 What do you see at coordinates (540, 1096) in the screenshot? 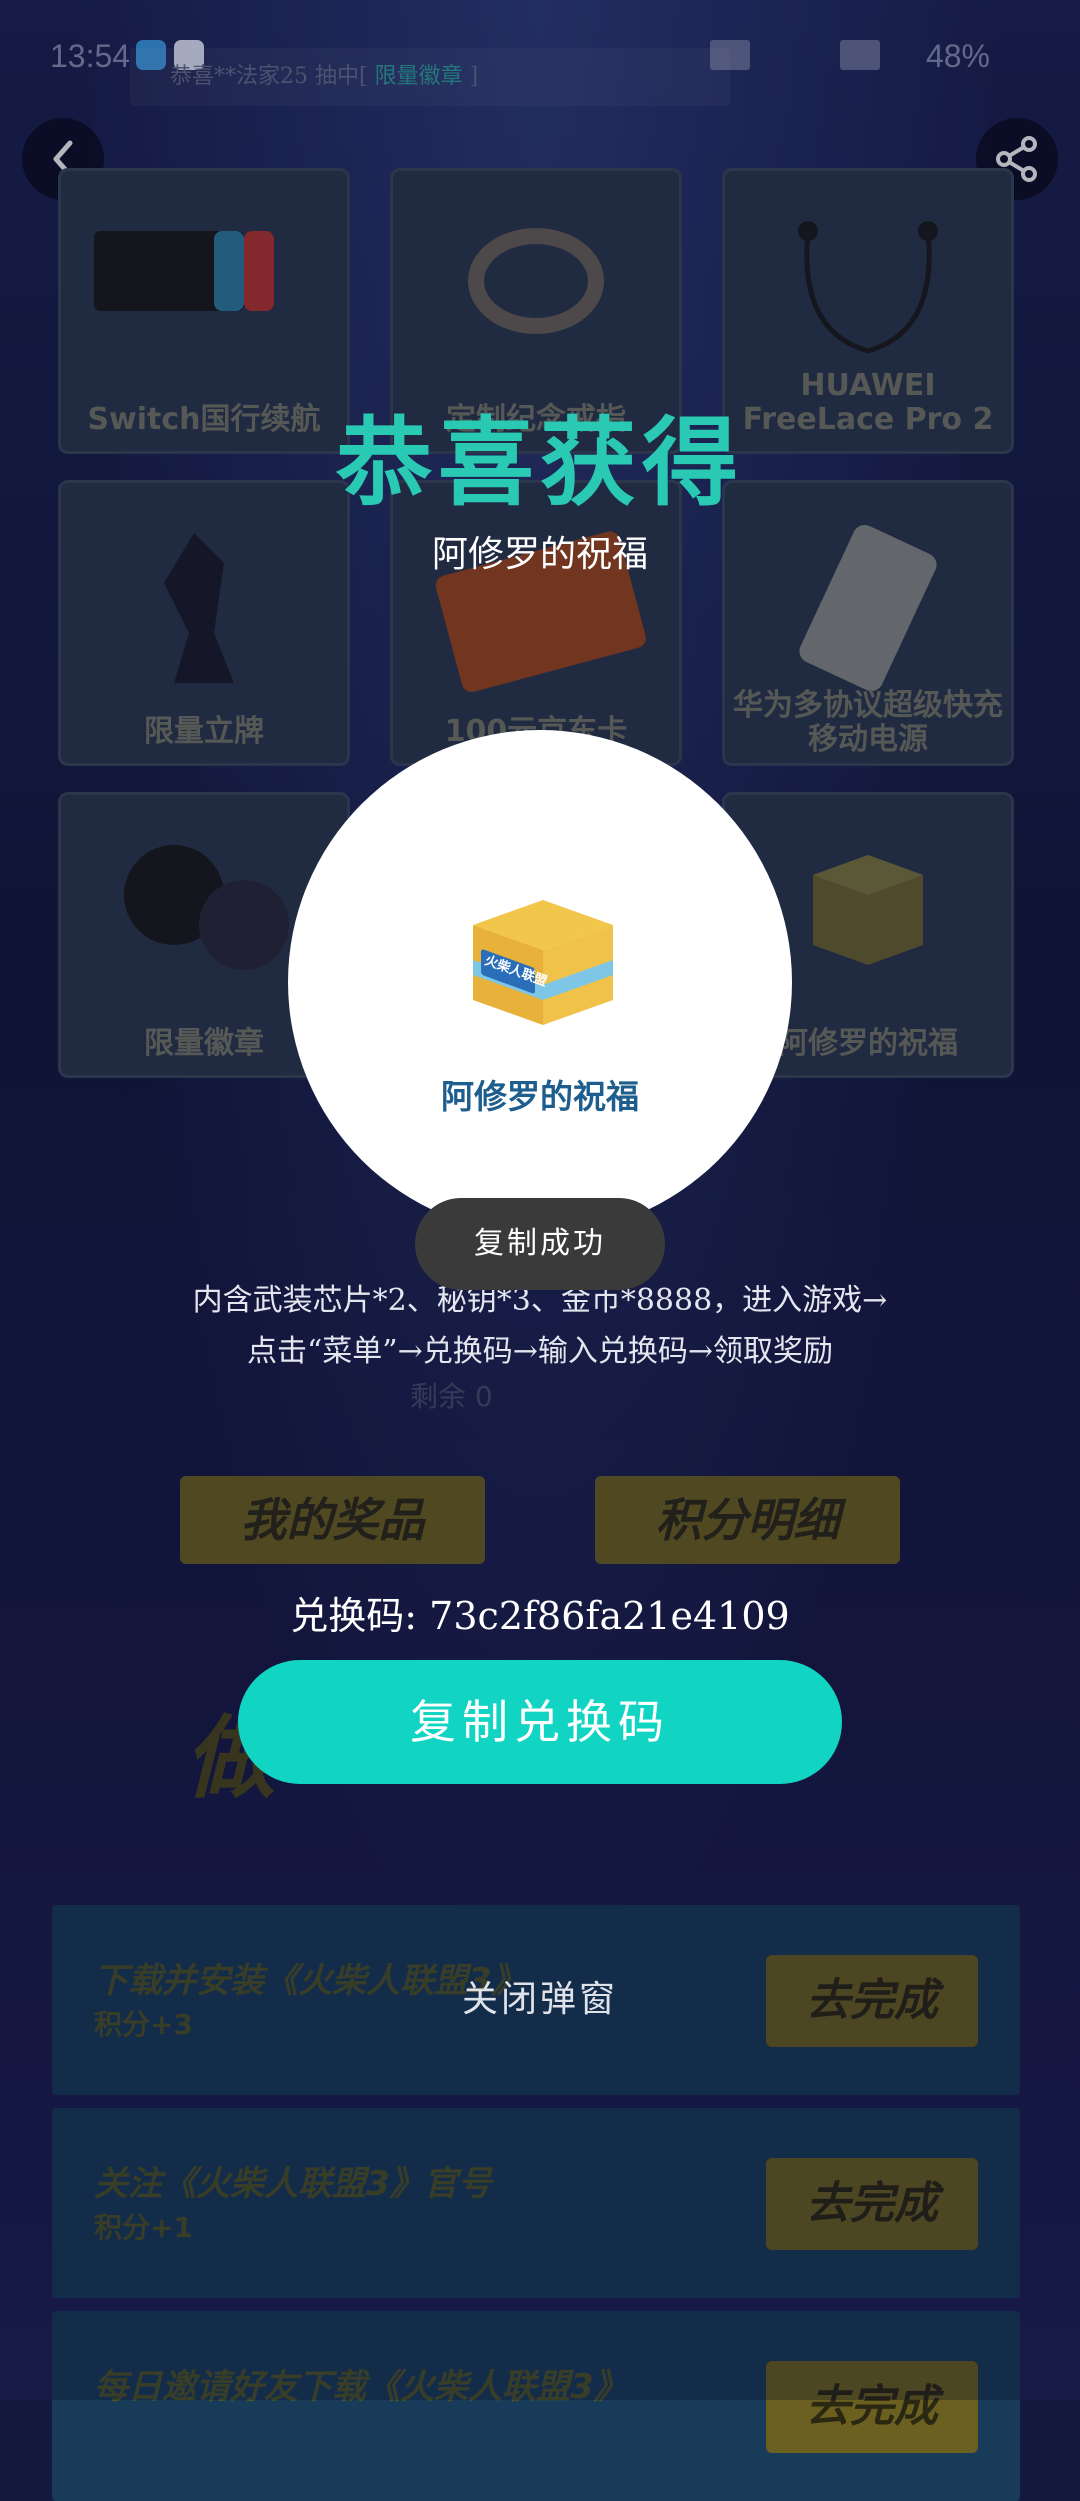
I see `prize-item-name: 阿修罗的祝福` at bounding box center [540, 1096].